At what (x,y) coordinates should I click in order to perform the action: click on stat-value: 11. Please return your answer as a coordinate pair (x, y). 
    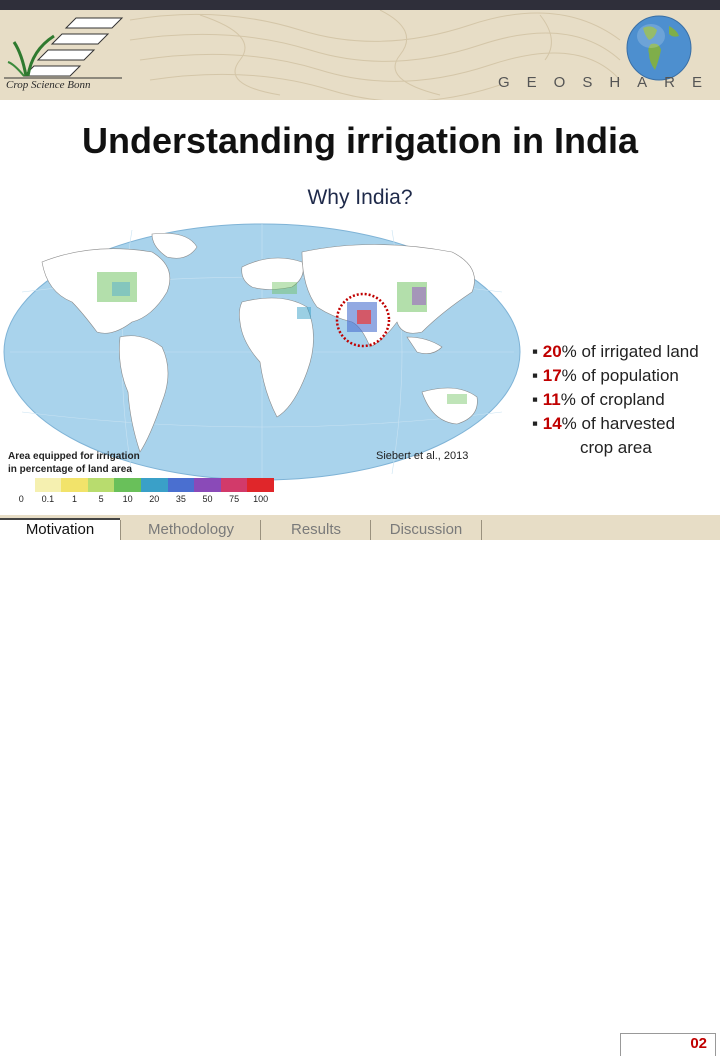
    Looking at the image, I should click on (551, 399).